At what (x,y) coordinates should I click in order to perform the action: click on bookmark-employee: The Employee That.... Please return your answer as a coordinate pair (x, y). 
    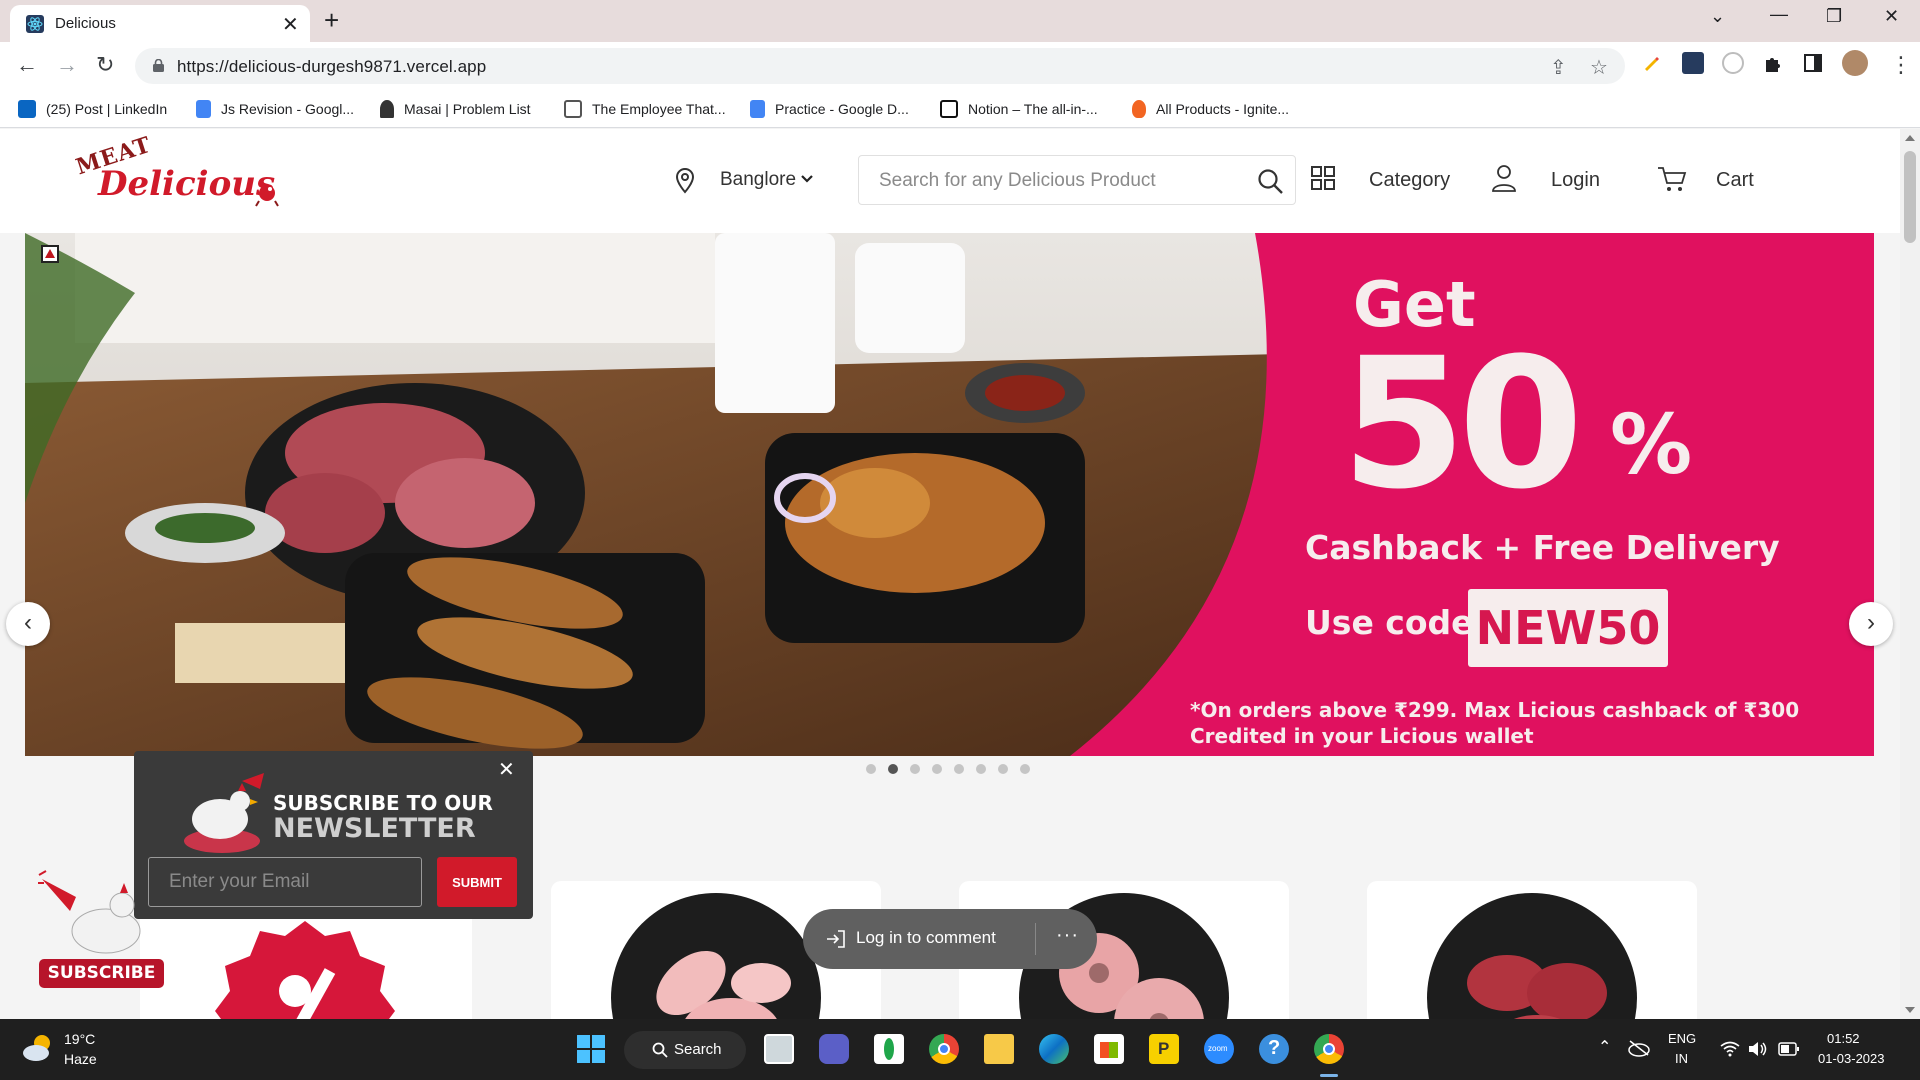
    Looking at the image, I should click on (645, 109).